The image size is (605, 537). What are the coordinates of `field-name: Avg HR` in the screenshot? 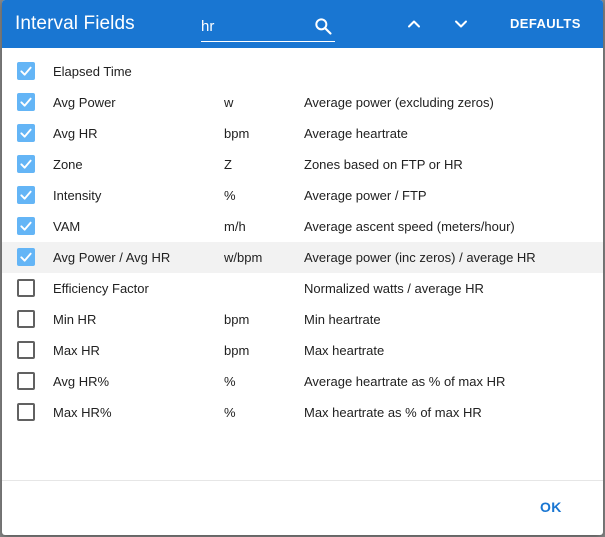 It's located at (75, 133).